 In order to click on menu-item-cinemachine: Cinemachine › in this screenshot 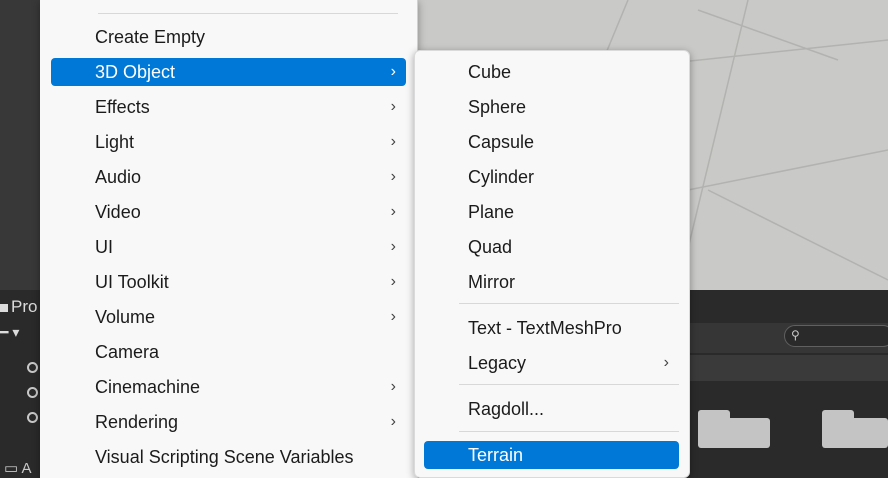, I will do `click(228, 387)`.